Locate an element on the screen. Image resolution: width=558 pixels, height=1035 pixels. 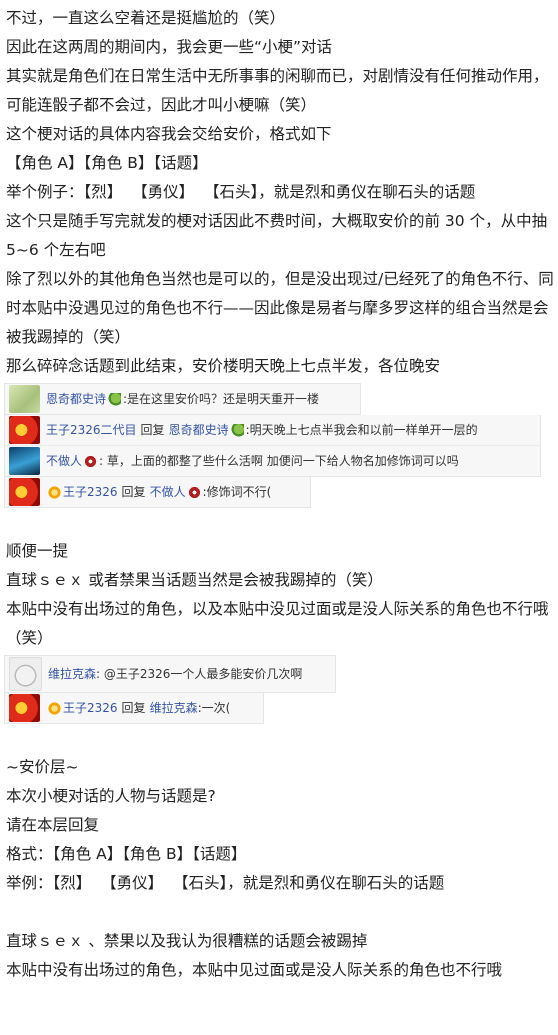
subreply-list: 王子2326 回复 维拉克森 :一次( is located at coordinates (134, 708).